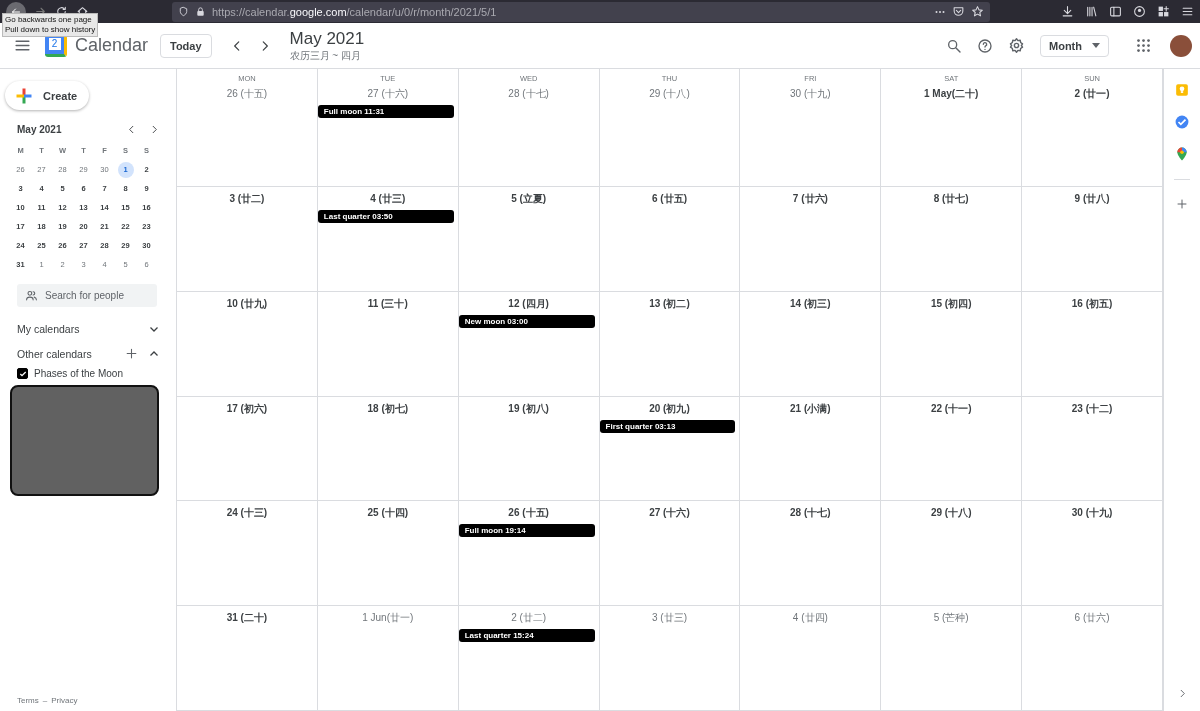  I want to click on date-label: 20 (初九), so click(669, 408).